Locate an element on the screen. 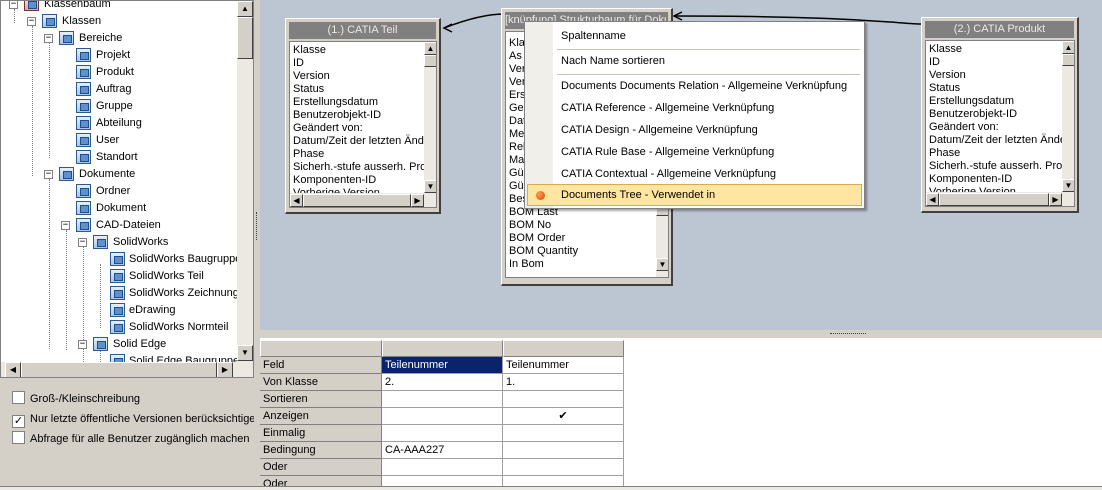 Image resolution: width=1102 pixels, height=490 pixels. grid-cell-condition: CA-AAA227 is located at coordinates (442, 450).